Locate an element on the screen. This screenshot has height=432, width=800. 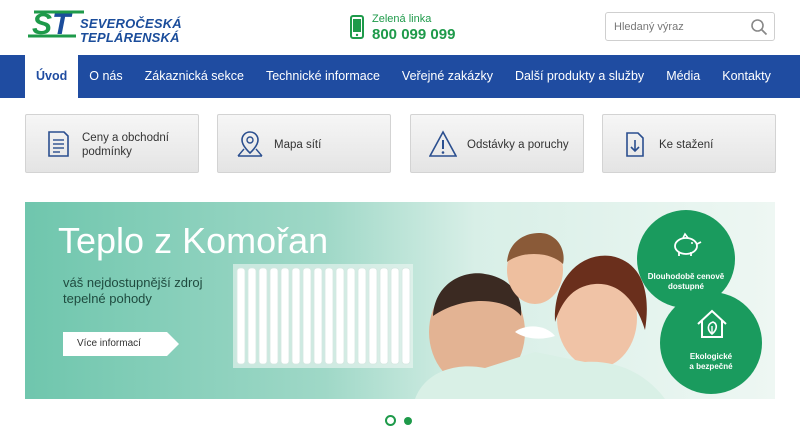
eco-house-icon is located at coordinates (712, 323).